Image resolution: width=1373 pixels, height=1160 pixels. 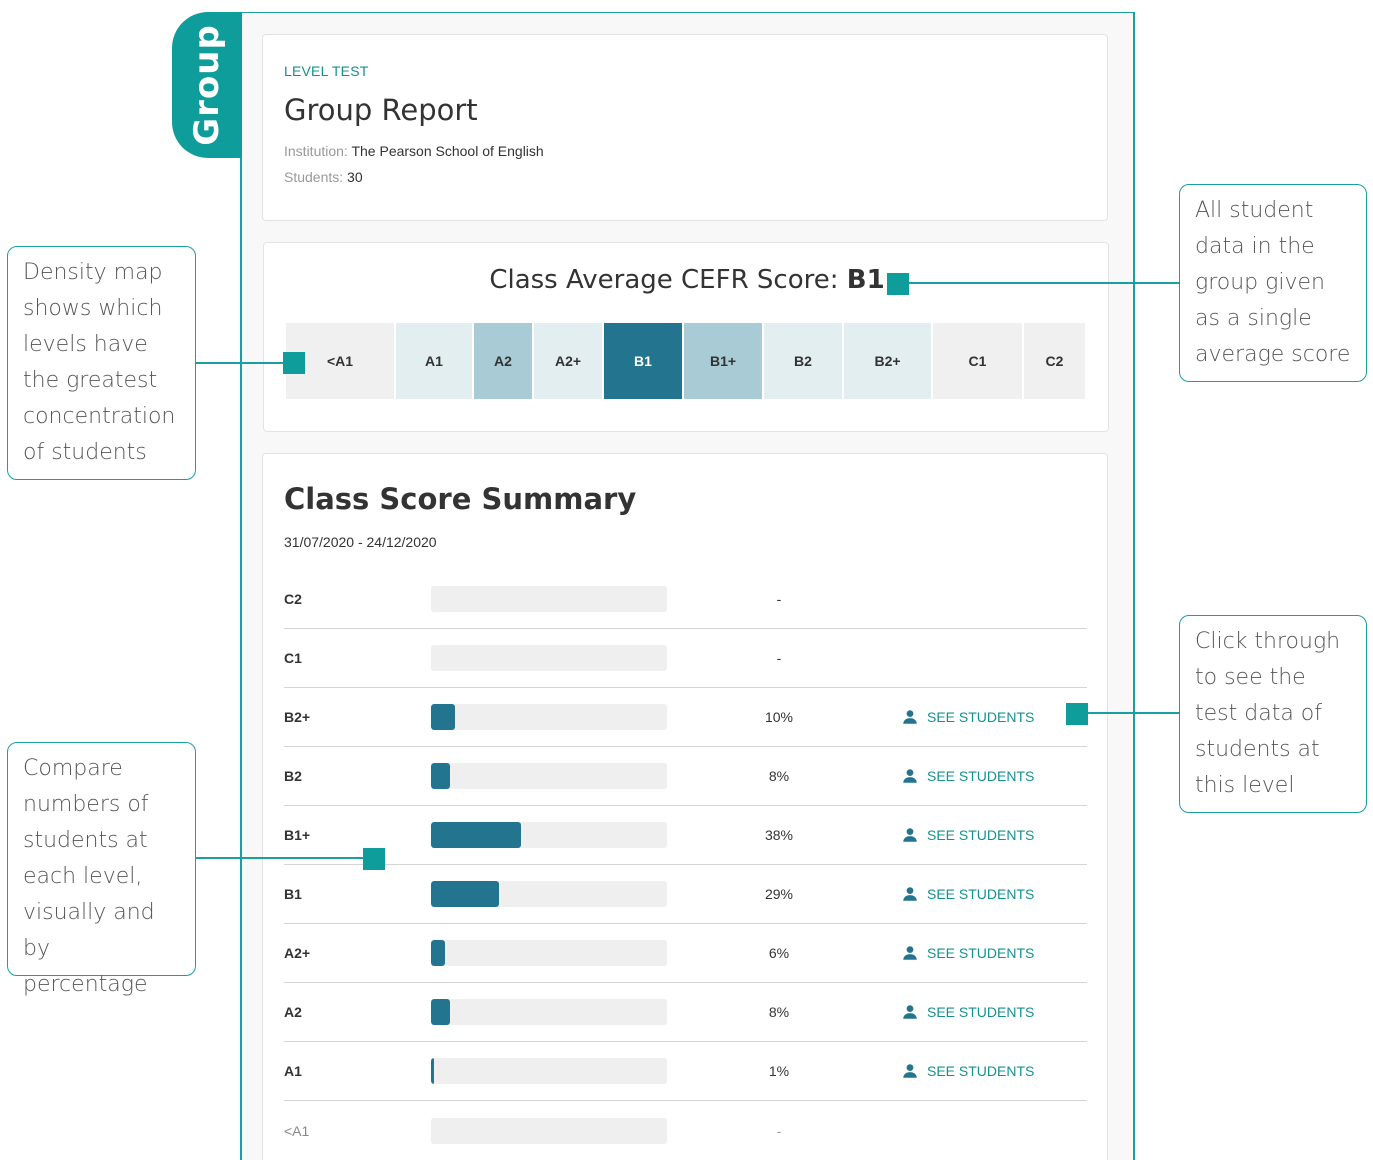 What do you see at coordinates (314, 177) in the screenshot?
I see `students-label: Students:` at bounding box center [314, 177].